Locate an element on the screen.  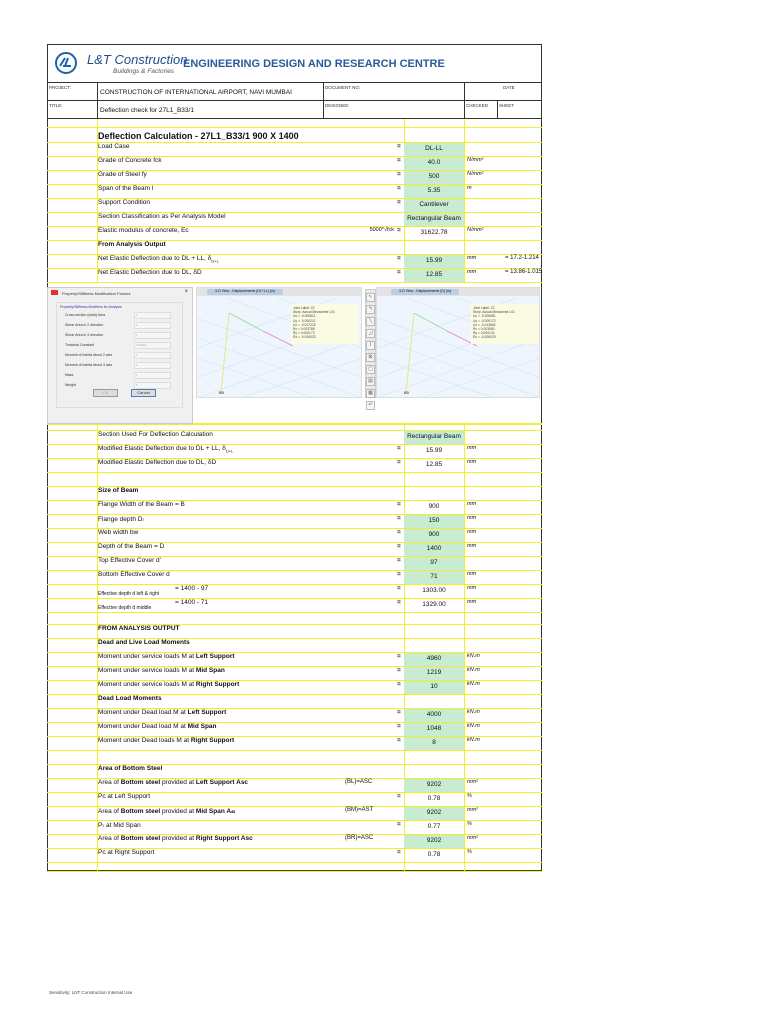
label-text: Area of is located at coordinates (109, 782).